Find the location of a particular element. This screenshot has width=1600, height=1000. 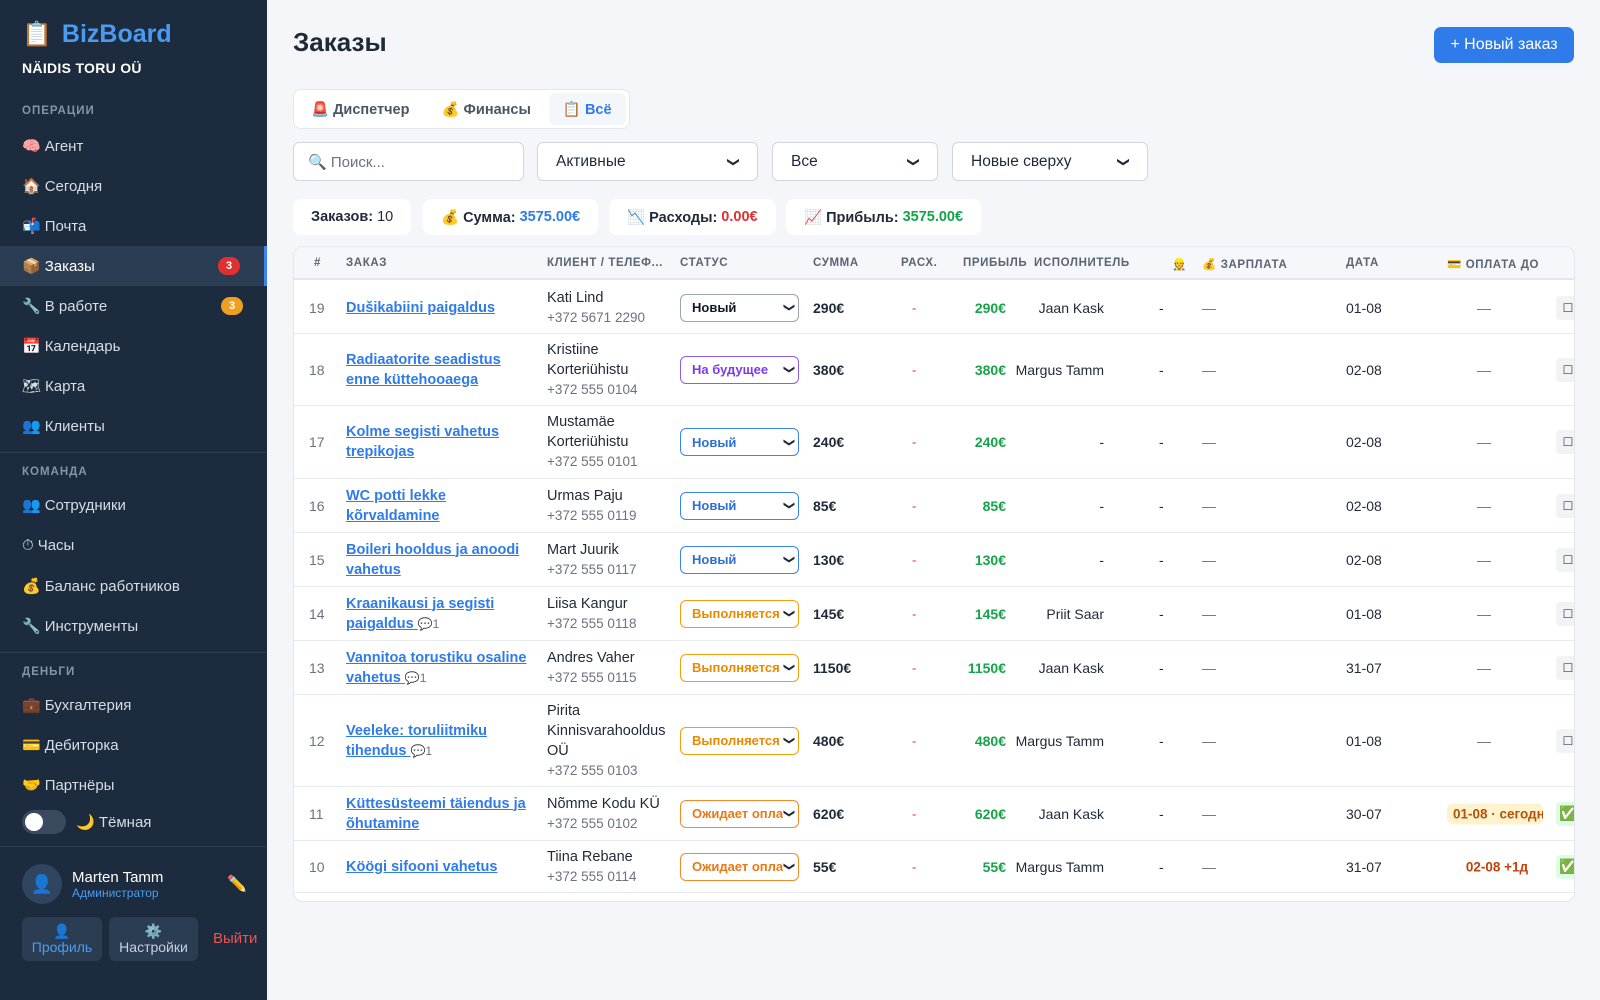

sidebar-item-worker-balance: 💰 Баланс работников is located at coordinates (133, 586).